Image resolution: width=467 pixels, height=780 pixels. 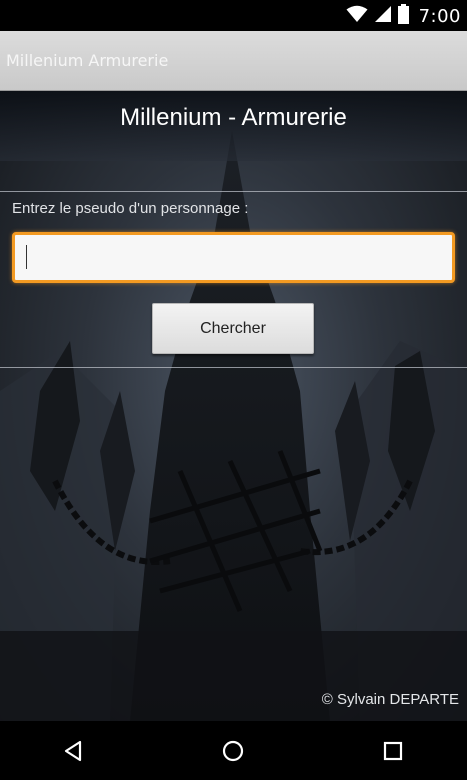 What do you see at coordinates (87, 60) in the screenshot?
I see `action-bar-title: Millenium Armurerie` at bounding box center [87, 60].